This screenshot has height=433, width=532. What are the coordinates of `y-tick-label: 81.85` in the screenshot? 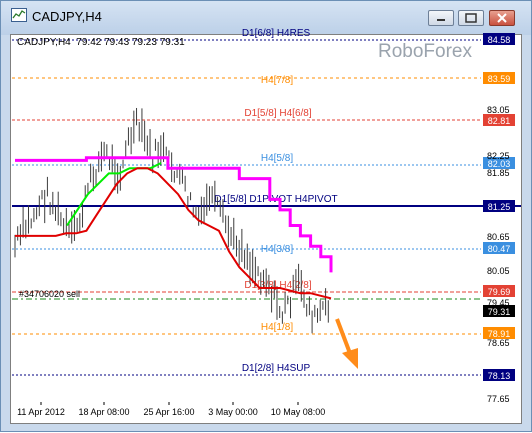 It's located at (498, 173).